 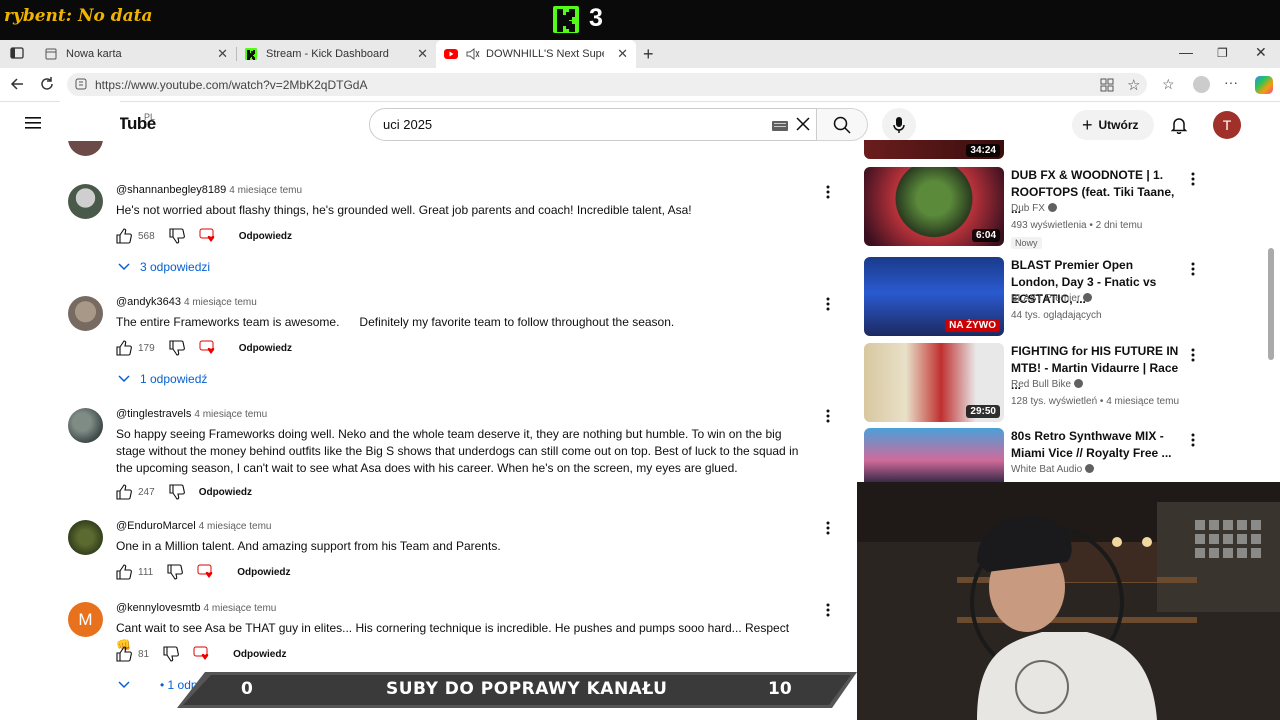 What do you see at coordinates (1179, 126) in the screenshot?
I see `notifications-bell-icon` at bounding box center [1179, 126].